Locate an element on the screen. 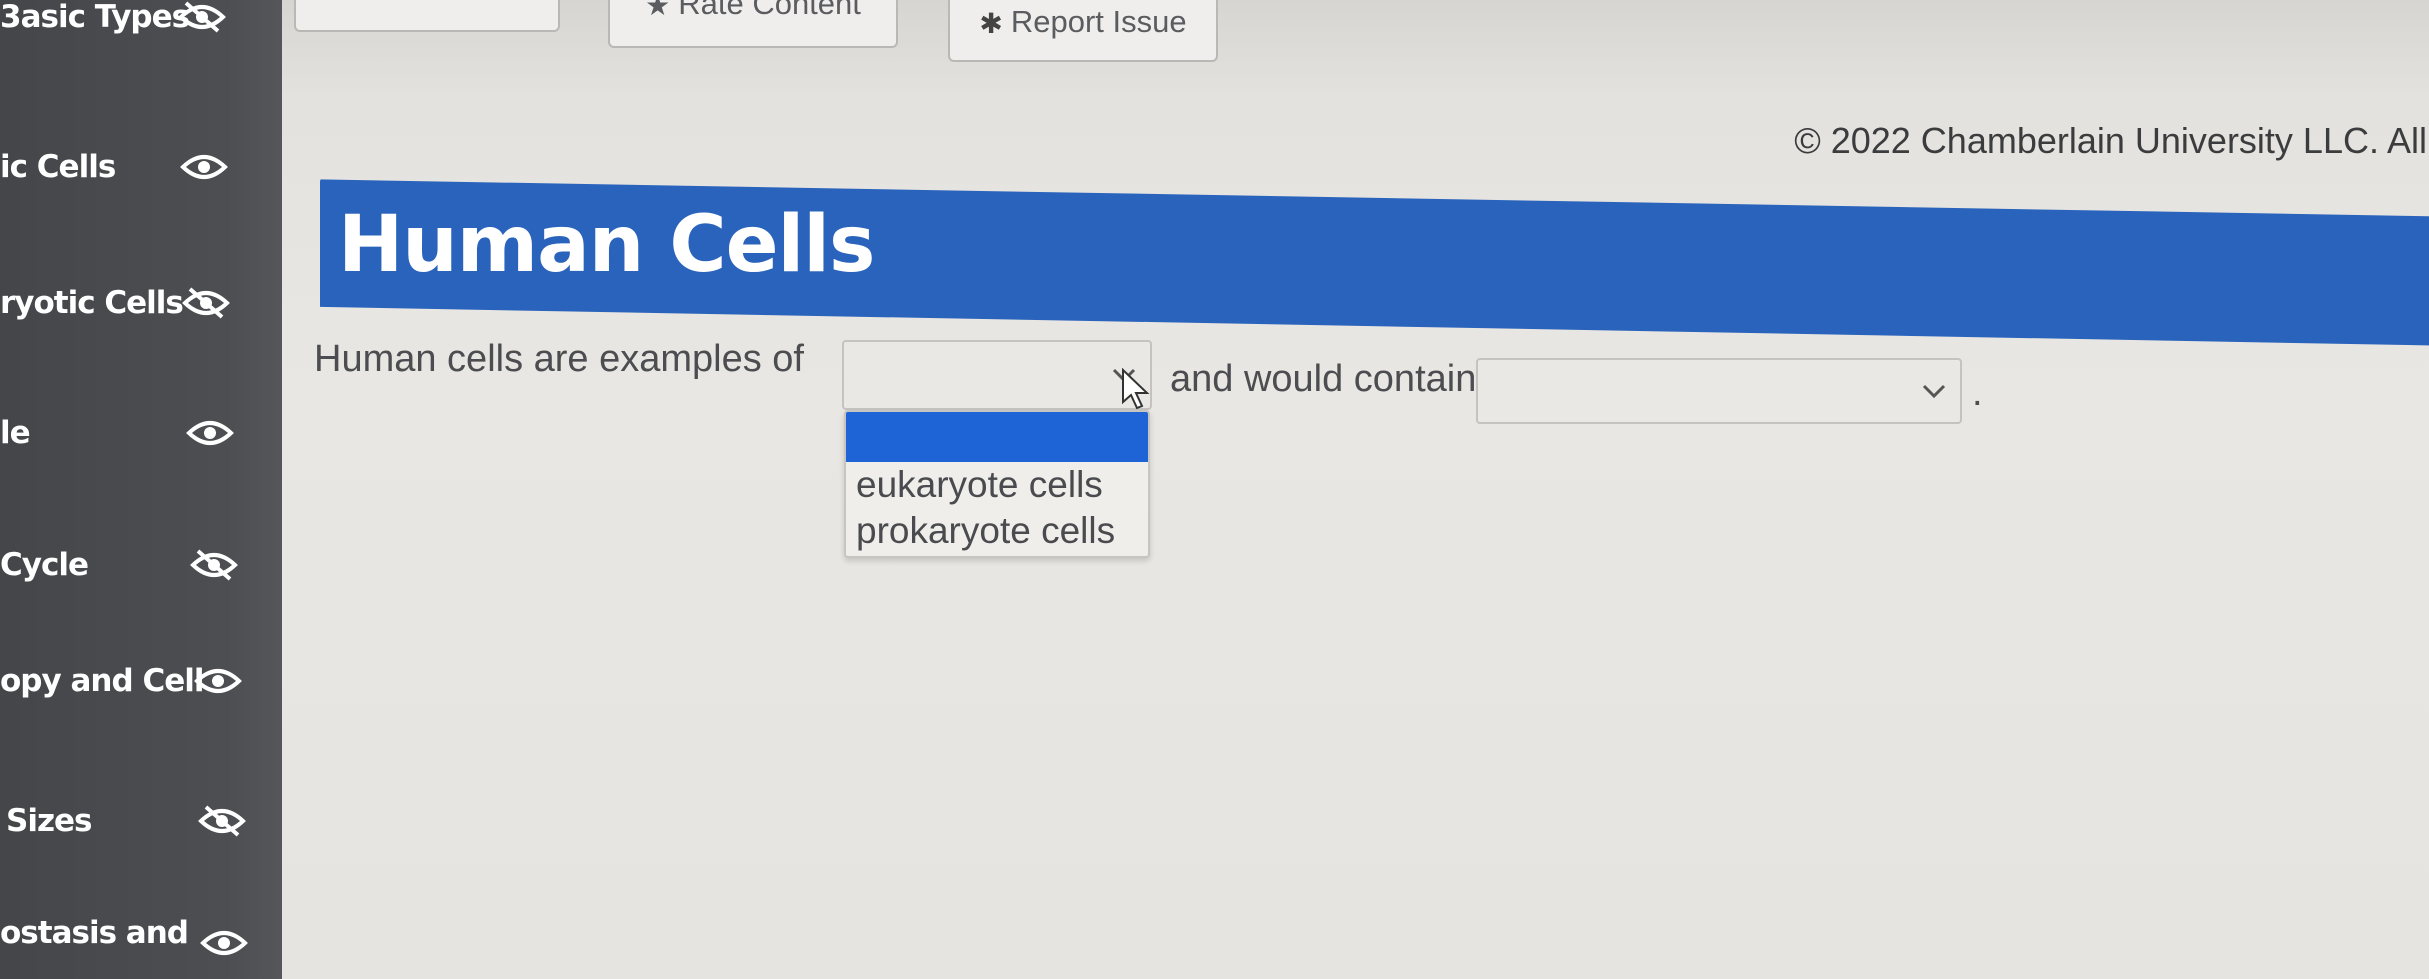 The height and width of the screenshot is (979, 2429). question-text-part2: and would contain is located at coordinates (1323, 379).